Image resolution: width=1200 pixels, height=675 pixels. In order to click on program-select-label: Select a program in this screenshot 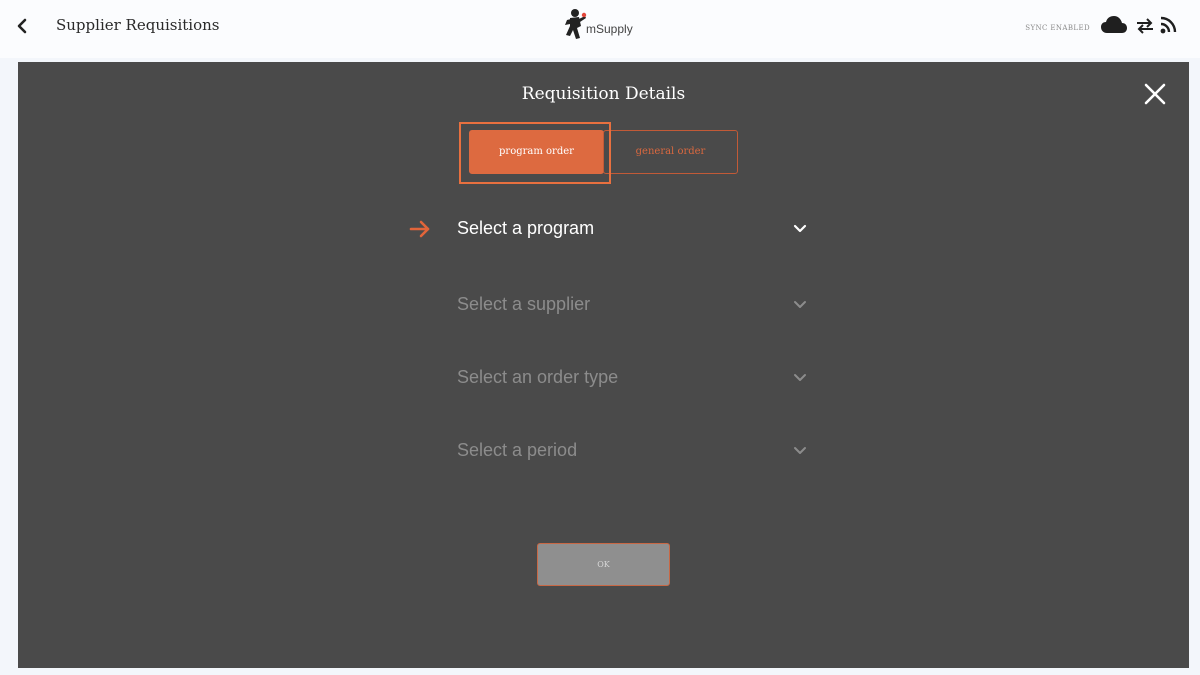, I will do `click(526, 228)`.